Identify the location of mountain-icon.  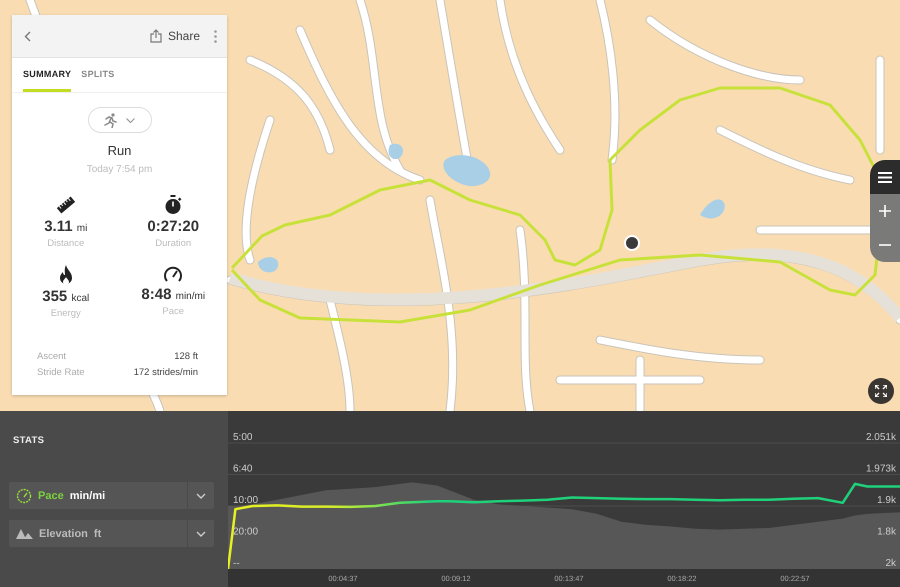
(24, 533).